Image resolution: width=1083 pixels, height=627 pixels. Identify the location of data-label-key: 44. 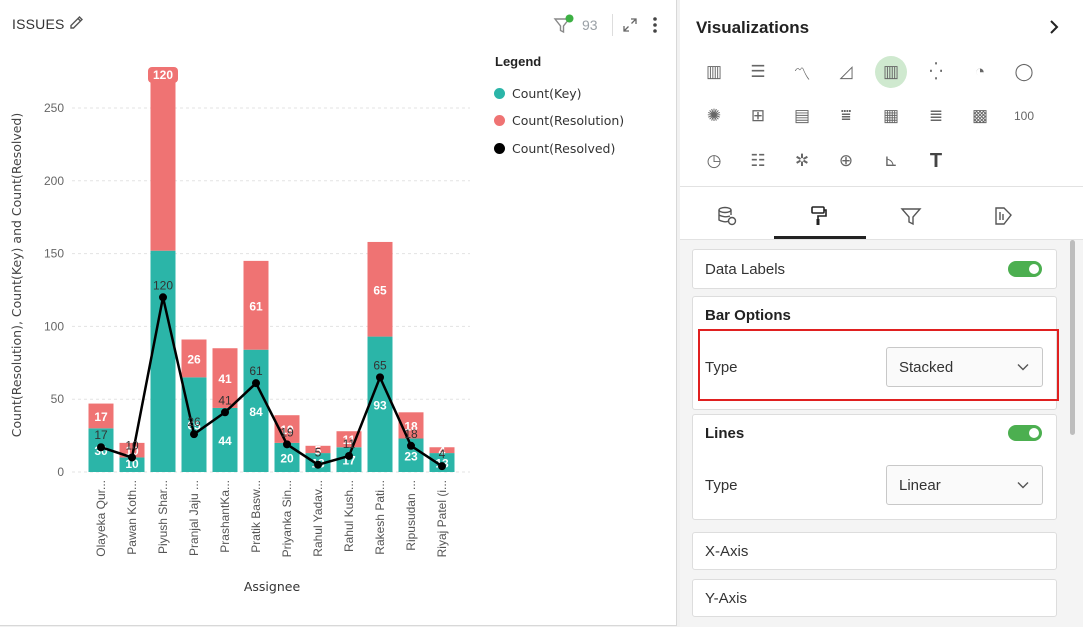
(225, 441).